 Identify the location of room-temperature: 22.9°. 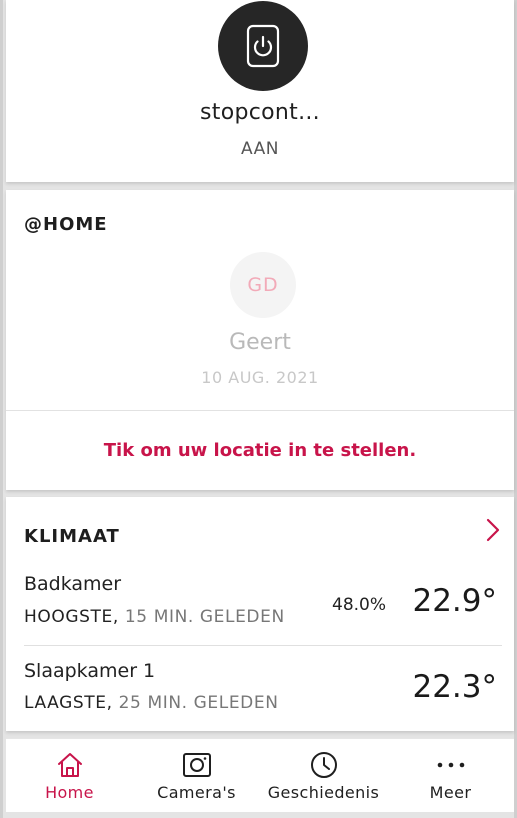
(454, 601).